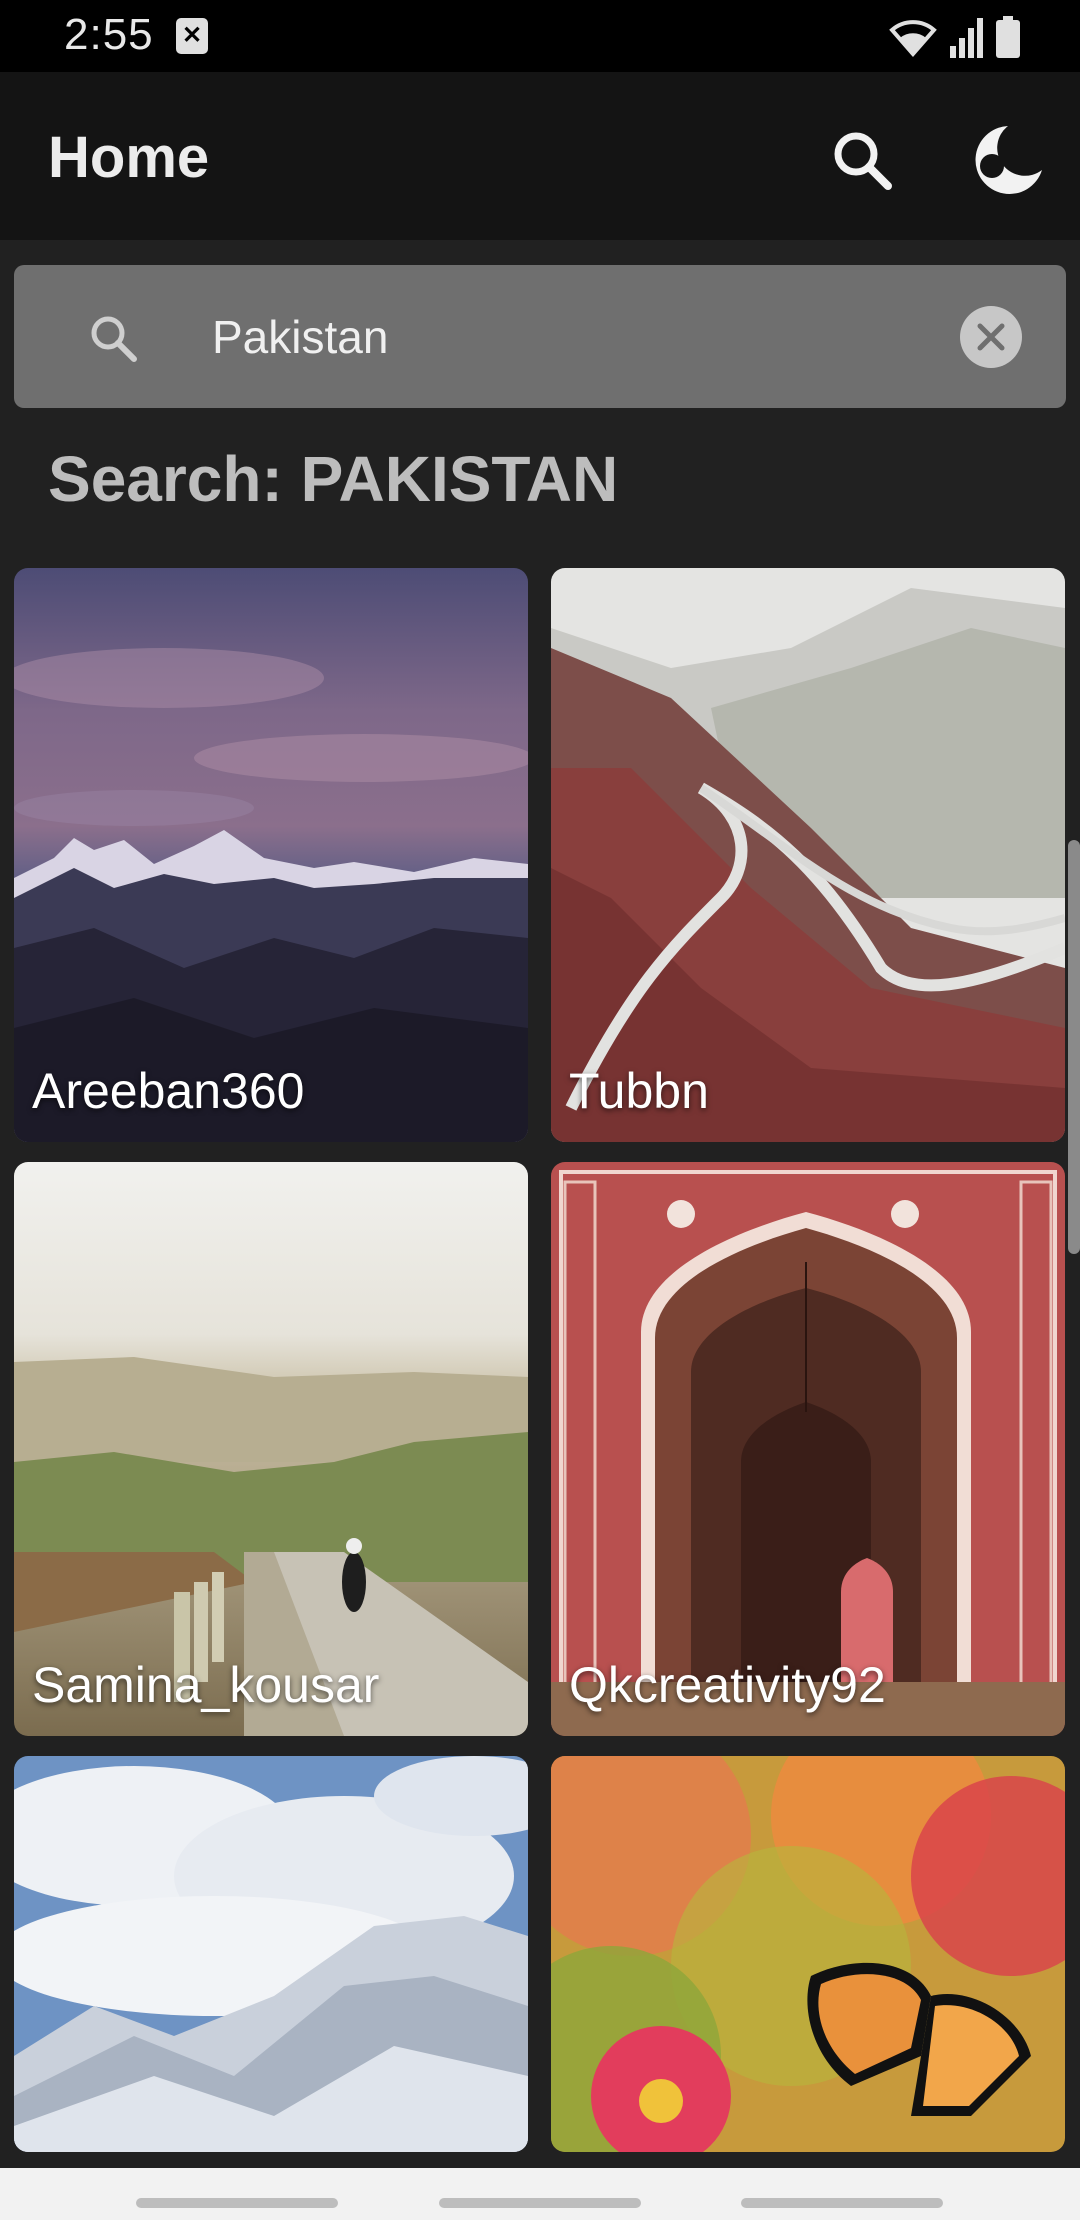 This screenshot has width=1080, height=2220. I want to click on image-card: Tubbn, so click(808, 855).